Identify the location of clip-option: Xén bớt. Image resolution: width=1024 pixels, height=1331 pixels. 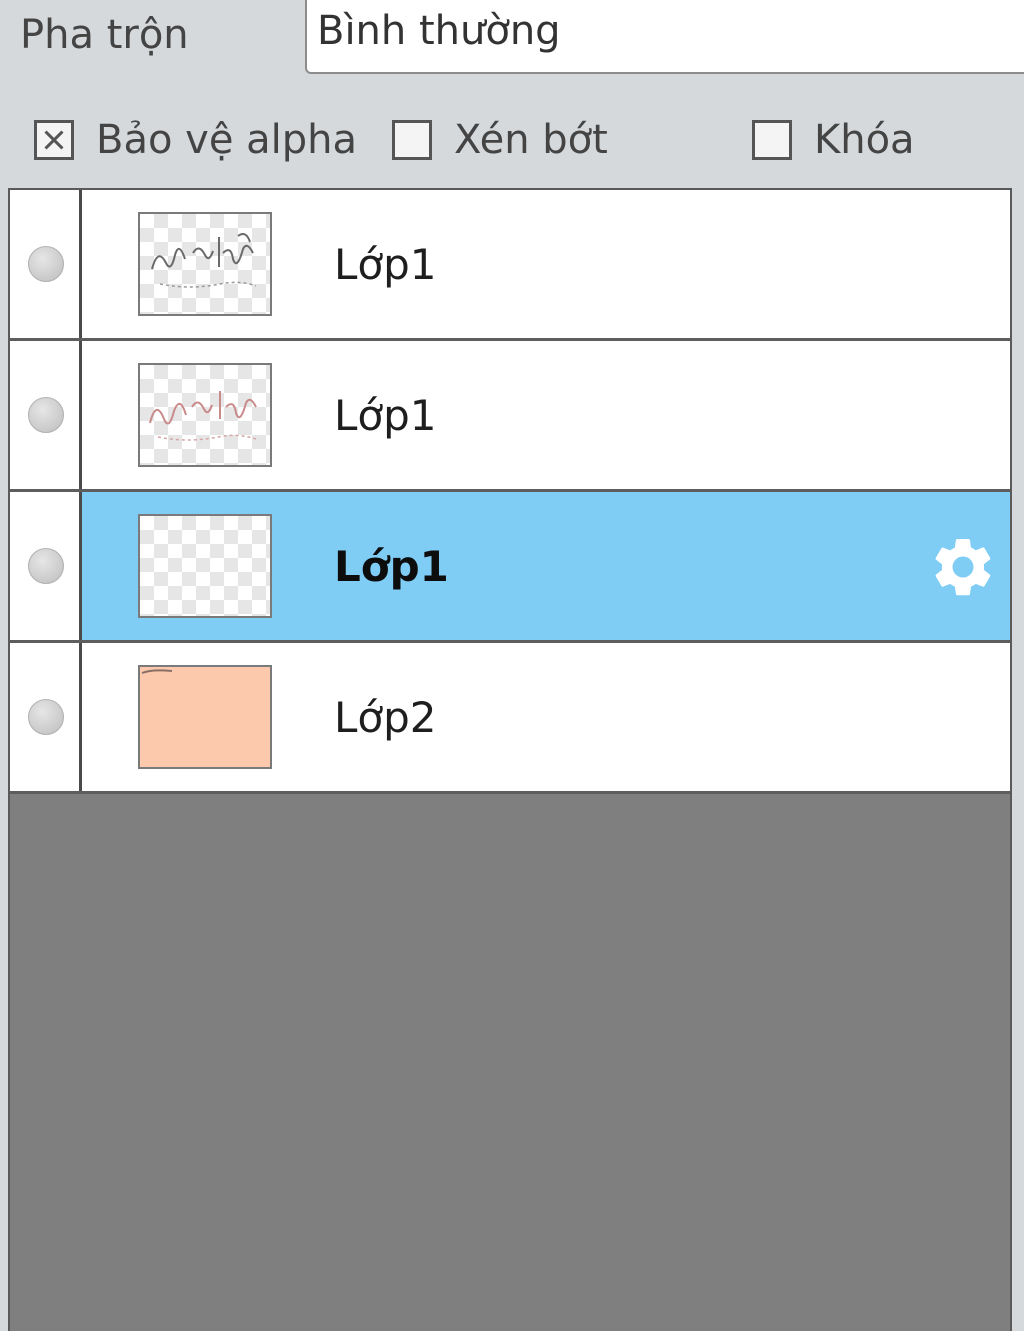
(500, 140).